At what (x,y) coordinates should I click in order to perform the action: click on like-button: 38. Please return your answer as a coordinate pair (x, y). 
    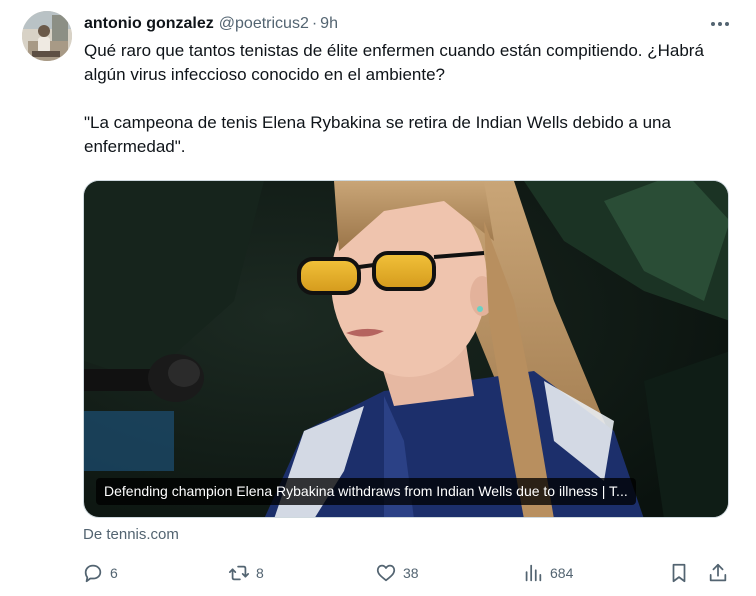
    Looking at the image, I should click on (397, 573).